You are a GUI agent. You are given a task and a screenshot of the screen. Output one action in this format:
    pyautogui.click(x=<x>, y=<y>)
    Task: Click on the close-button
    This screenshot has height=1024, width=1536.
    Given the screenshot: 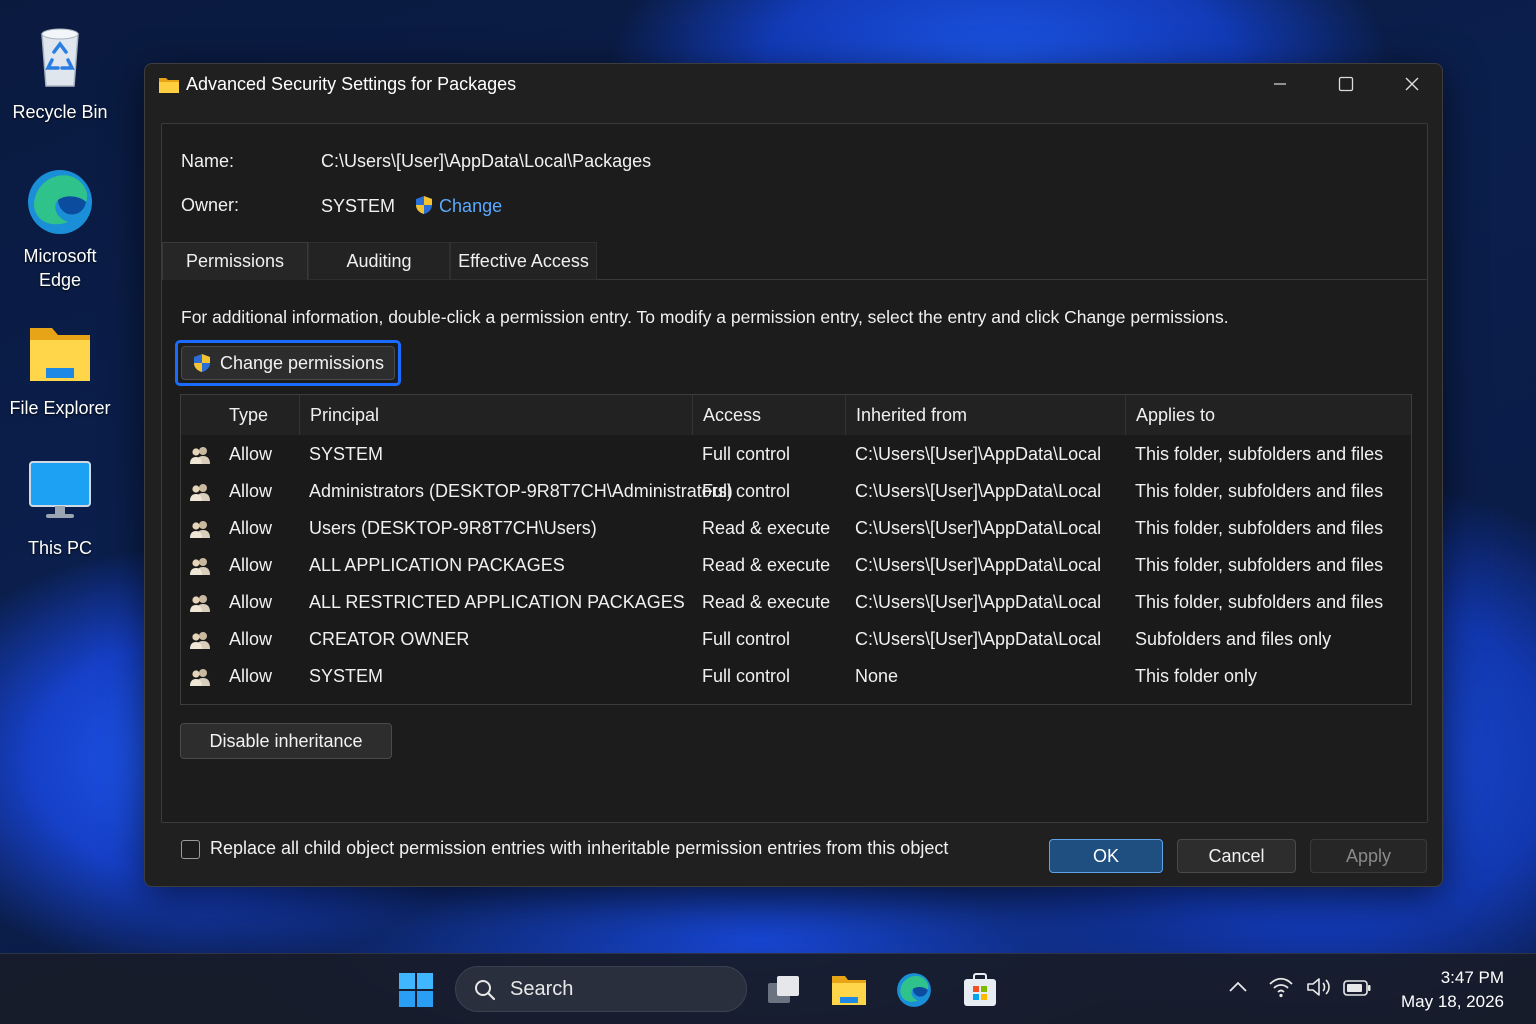 What is the action you would take?
    pyautogui.click(x=1412, y=84)
    